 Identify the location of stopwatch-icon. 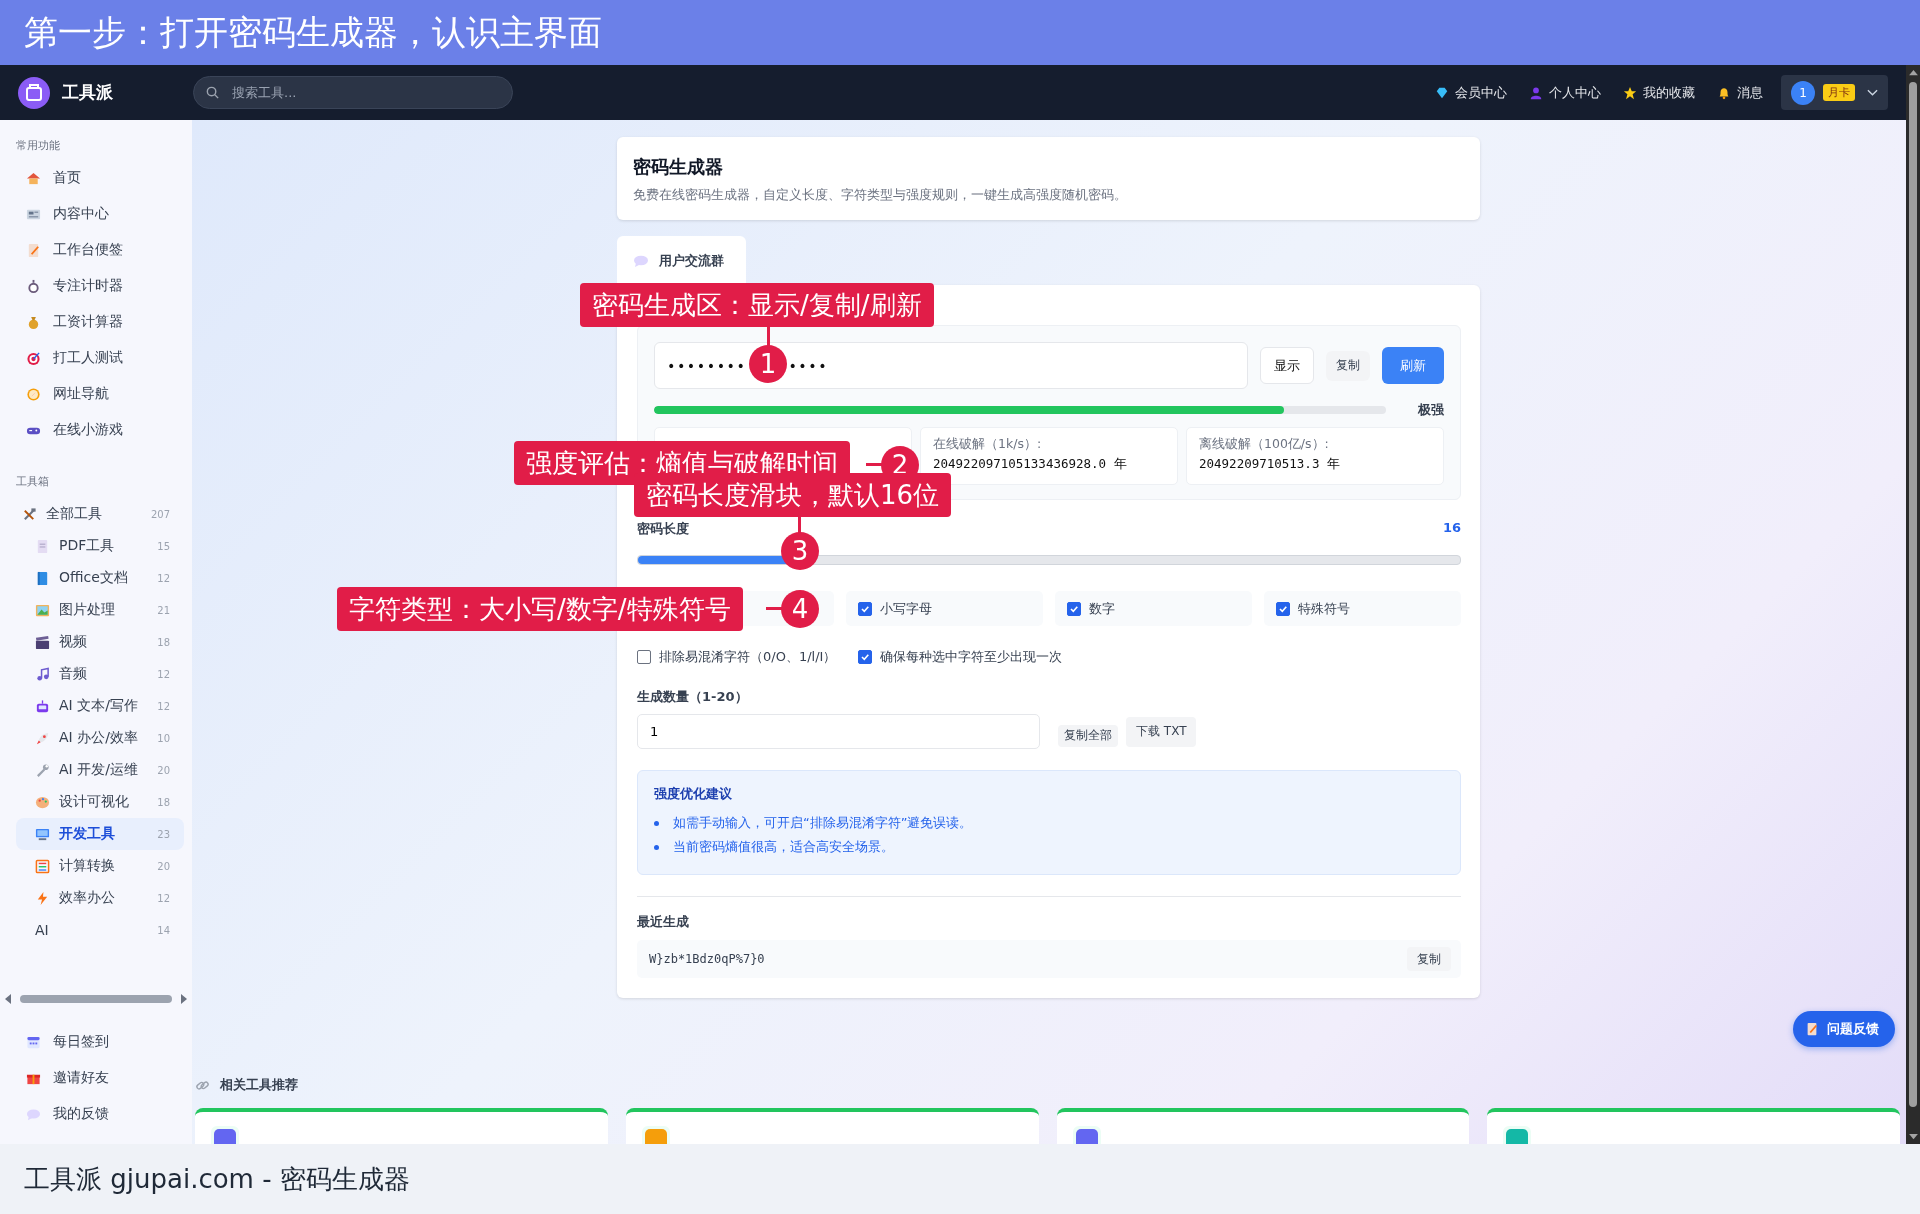
(33, 286).